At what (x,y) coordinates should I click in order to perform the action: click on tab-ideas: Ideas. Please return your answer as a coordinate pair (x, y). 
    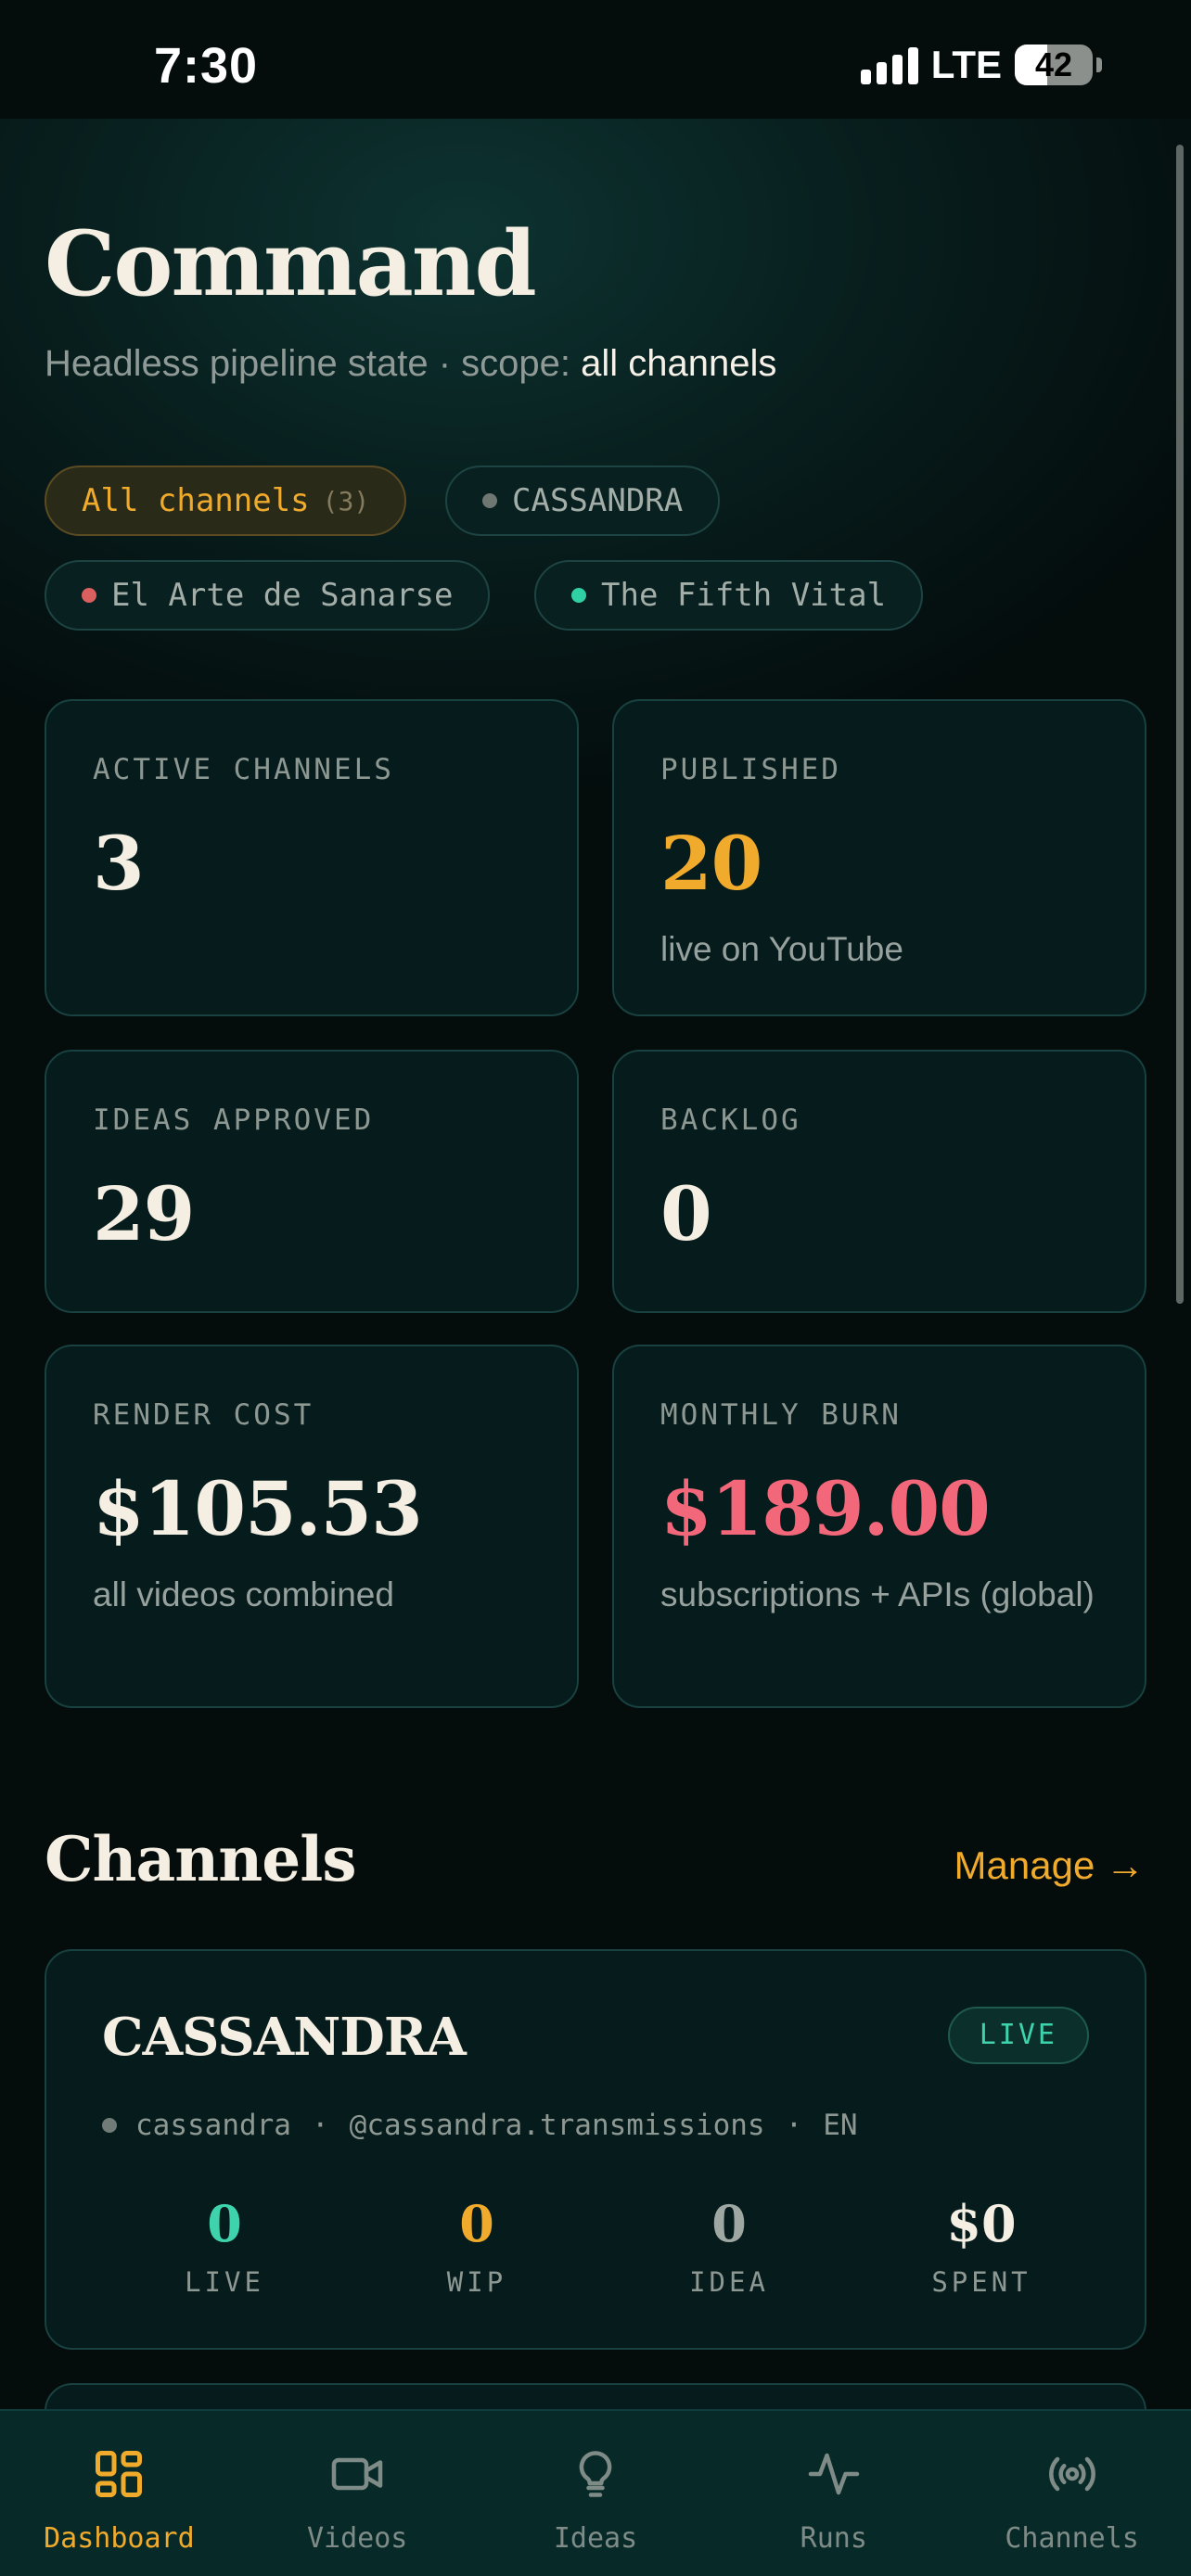
    Looking at the image, I should click on (596, 2493).